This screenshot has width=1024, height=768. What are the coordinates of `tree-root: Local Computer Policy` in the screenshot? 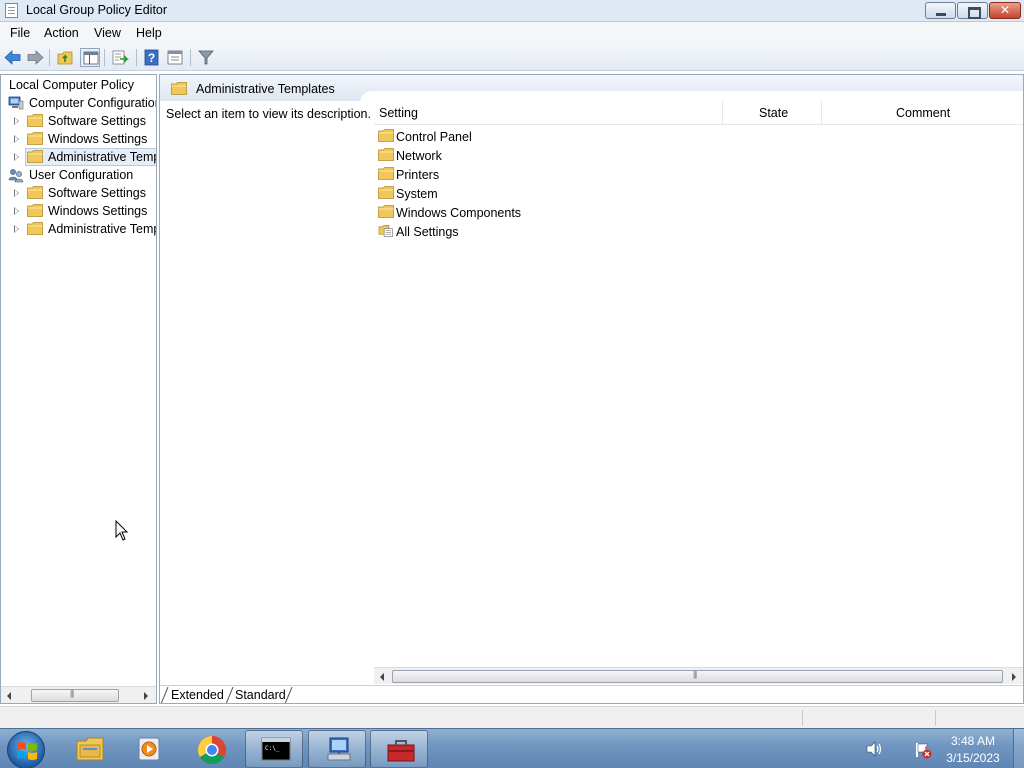 It's located at (78, 85).